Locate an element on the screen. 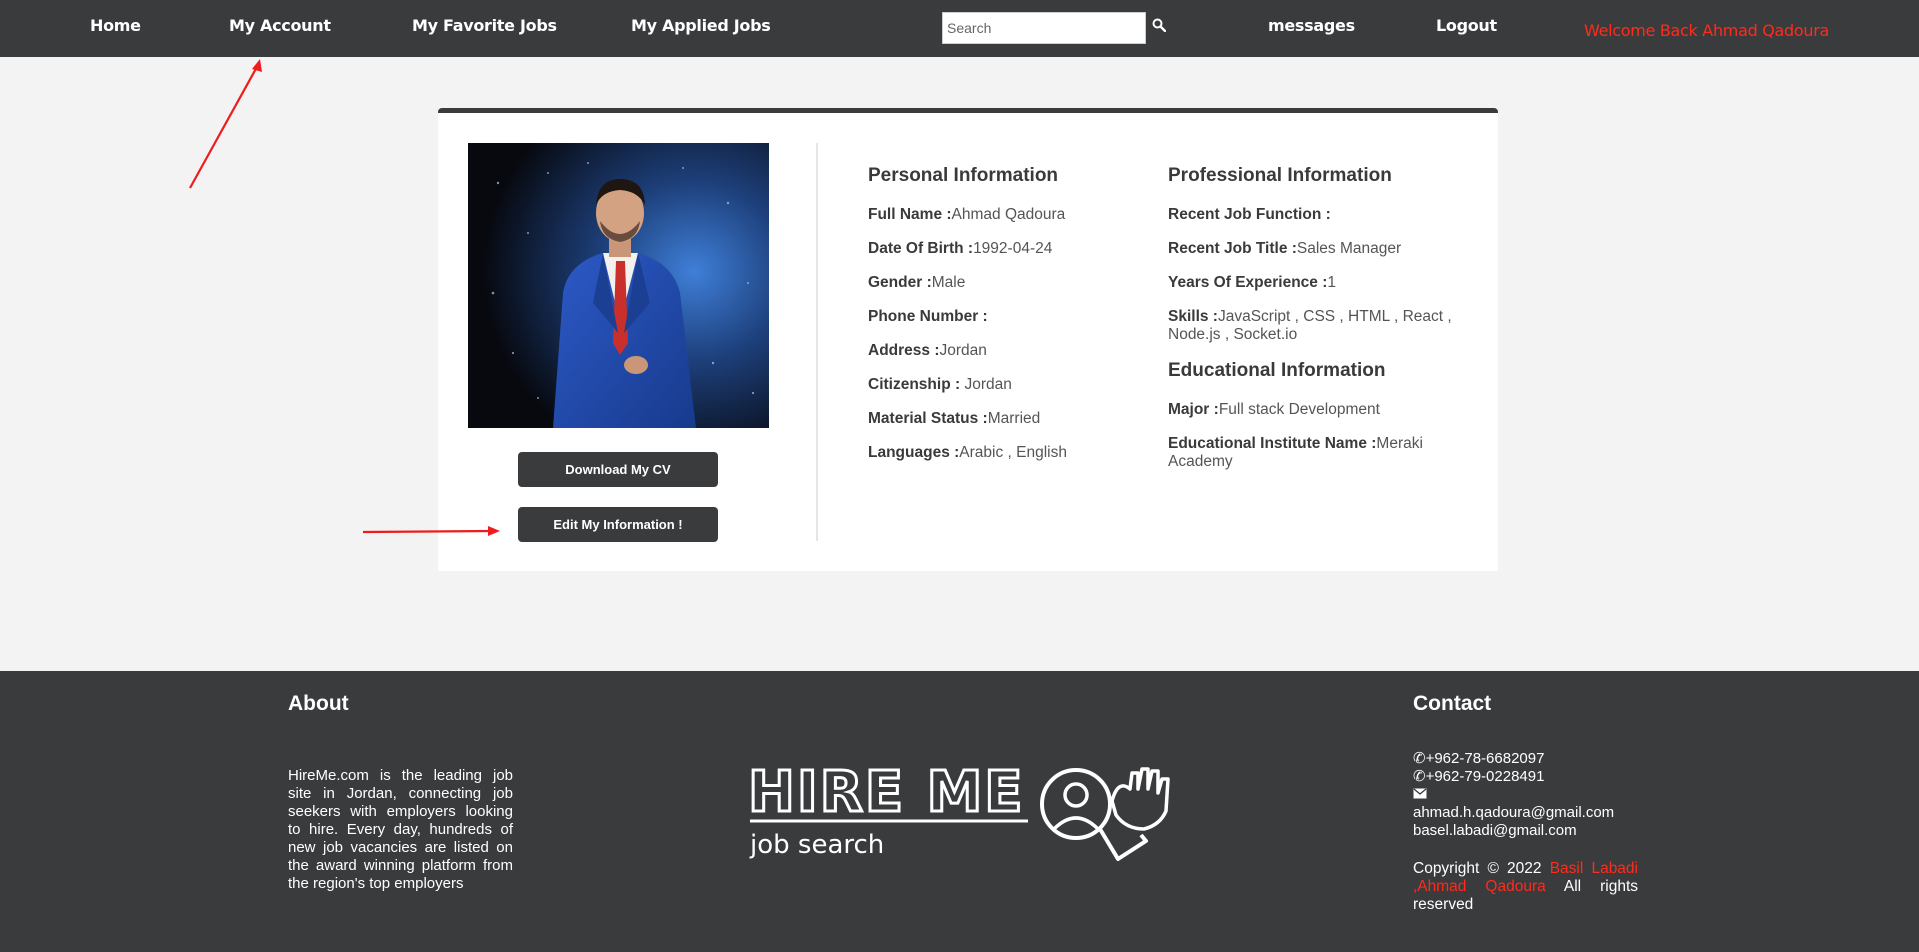 Image resolution: width=1919 pixels, height=952 pixels. welcome-message: Welcome Back Ahmad Qadoura is located at coordinates (1706, 30).